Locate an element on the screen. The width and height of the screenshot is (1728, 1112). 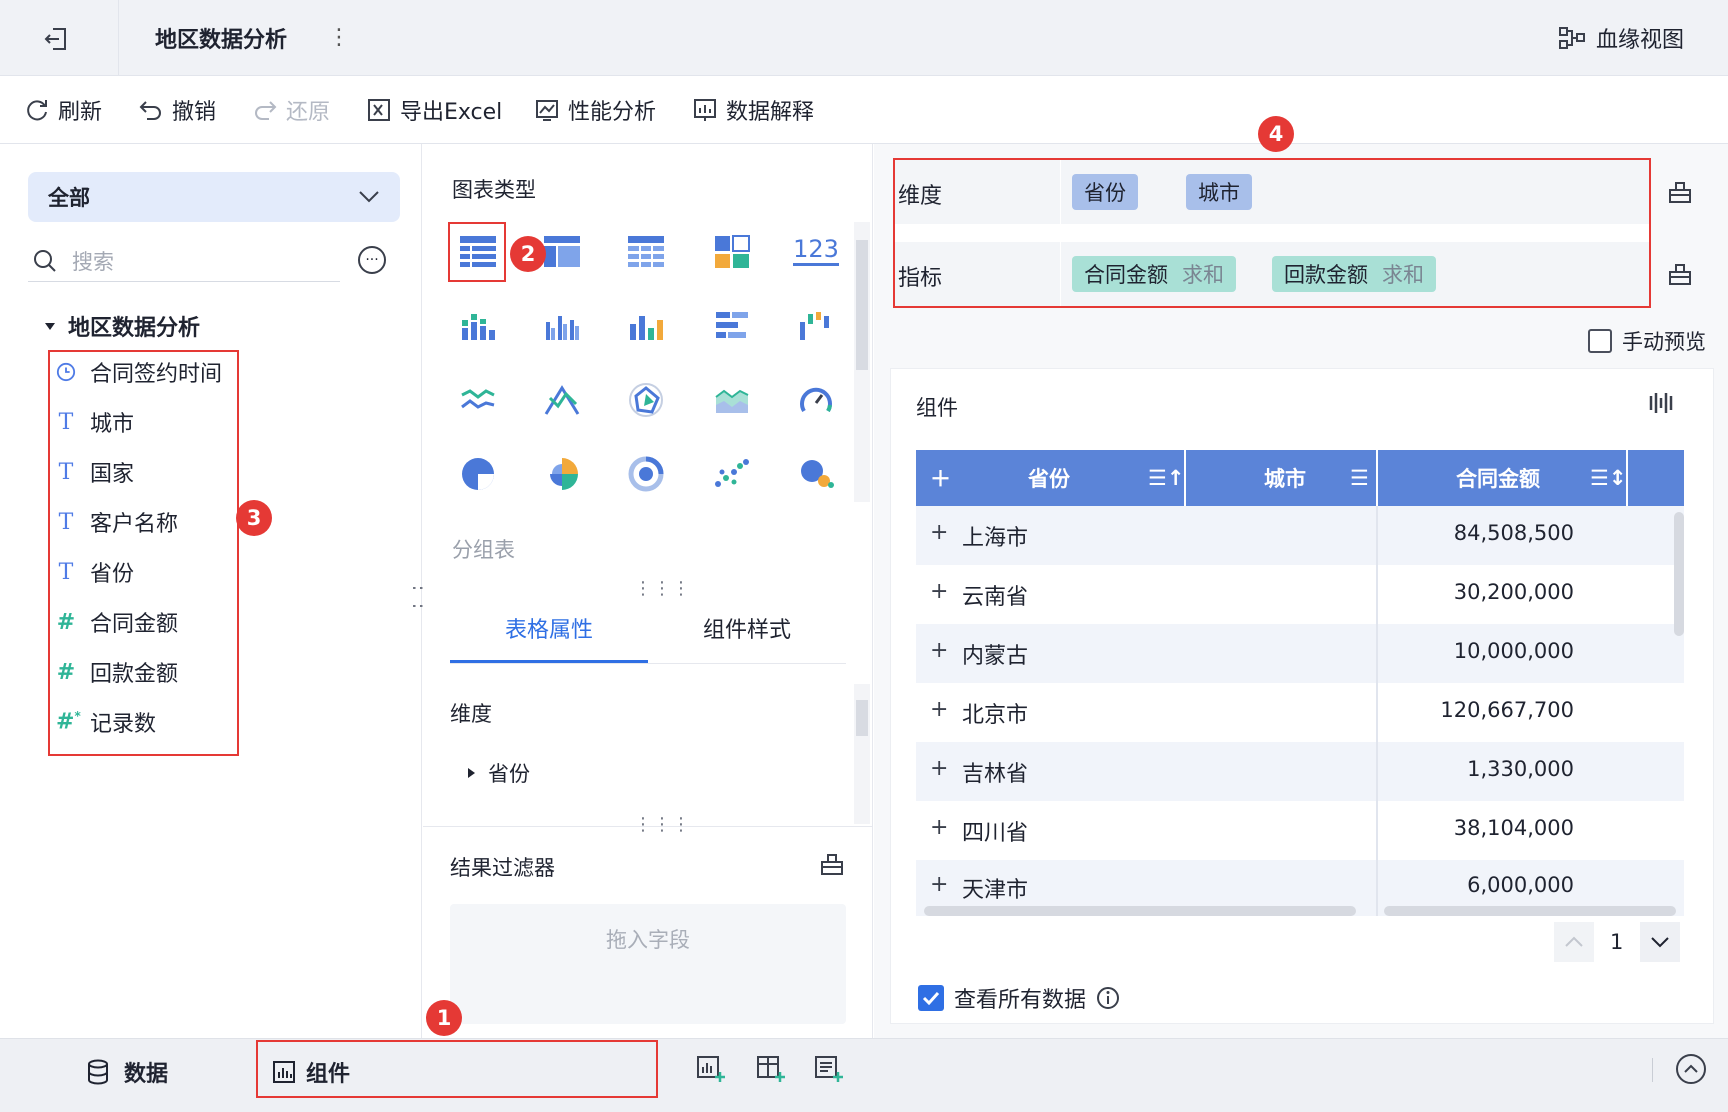
more-options-icon: ··· is located at coordinates (372, 260).